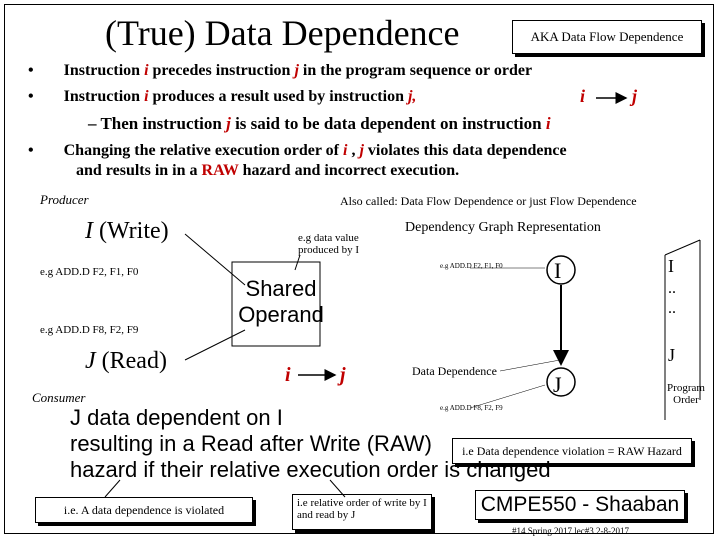 Image resolution: width=720 pixels, height=540 pixels. Describe the element at coordinates (89, 330) in the screenshot. I see `eg-add-2: e.g ADD.D F8, F2, F9` at that location.